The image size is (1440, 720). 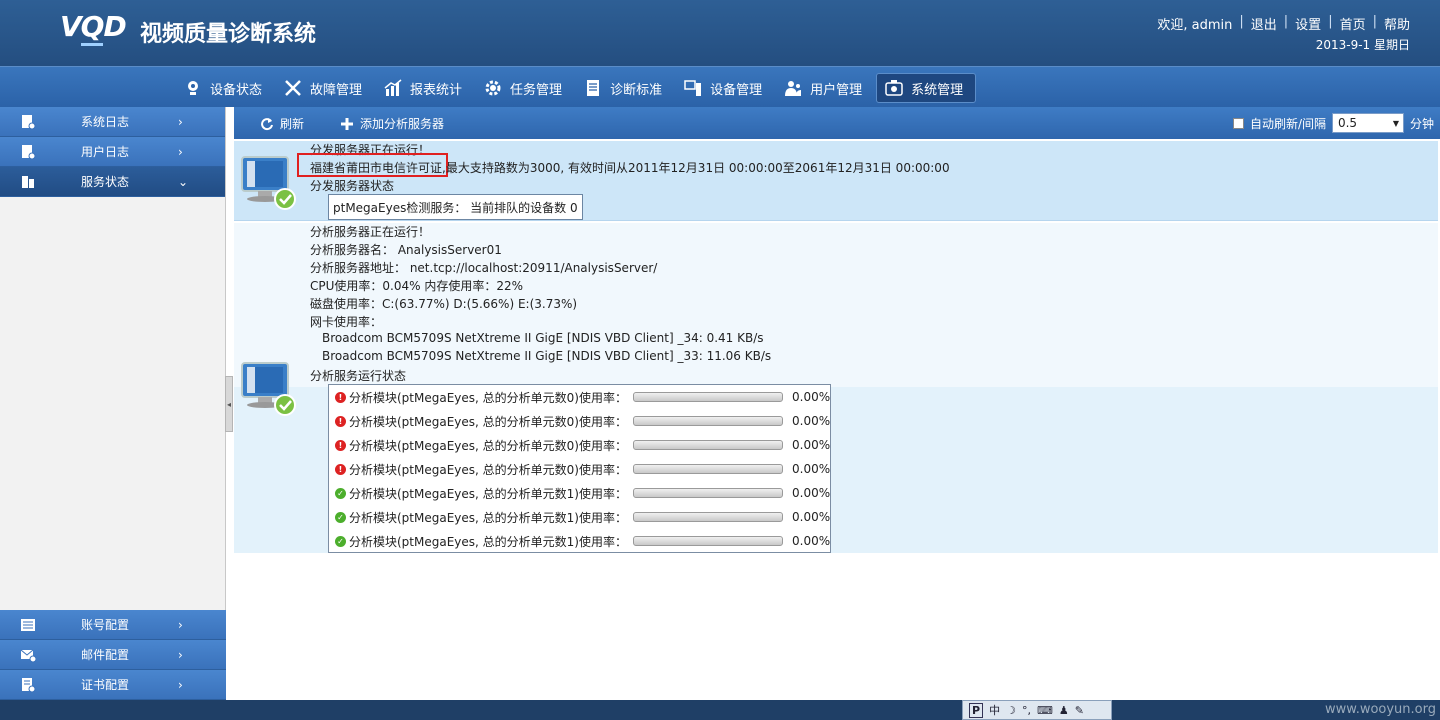 What do you see at coordinates (1353, 23) in the screenshot?
I see `home-link: 首页` at bounding box center [1353, 23].